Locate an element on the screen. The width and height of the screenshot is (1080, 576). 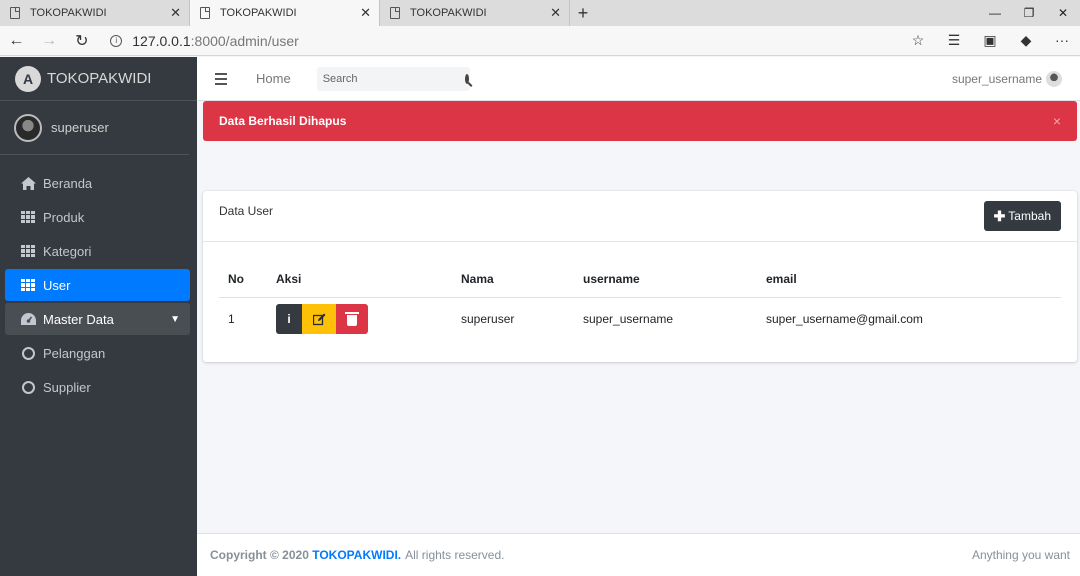
restore-button: ❐ is located at coordinates (1029, 13).